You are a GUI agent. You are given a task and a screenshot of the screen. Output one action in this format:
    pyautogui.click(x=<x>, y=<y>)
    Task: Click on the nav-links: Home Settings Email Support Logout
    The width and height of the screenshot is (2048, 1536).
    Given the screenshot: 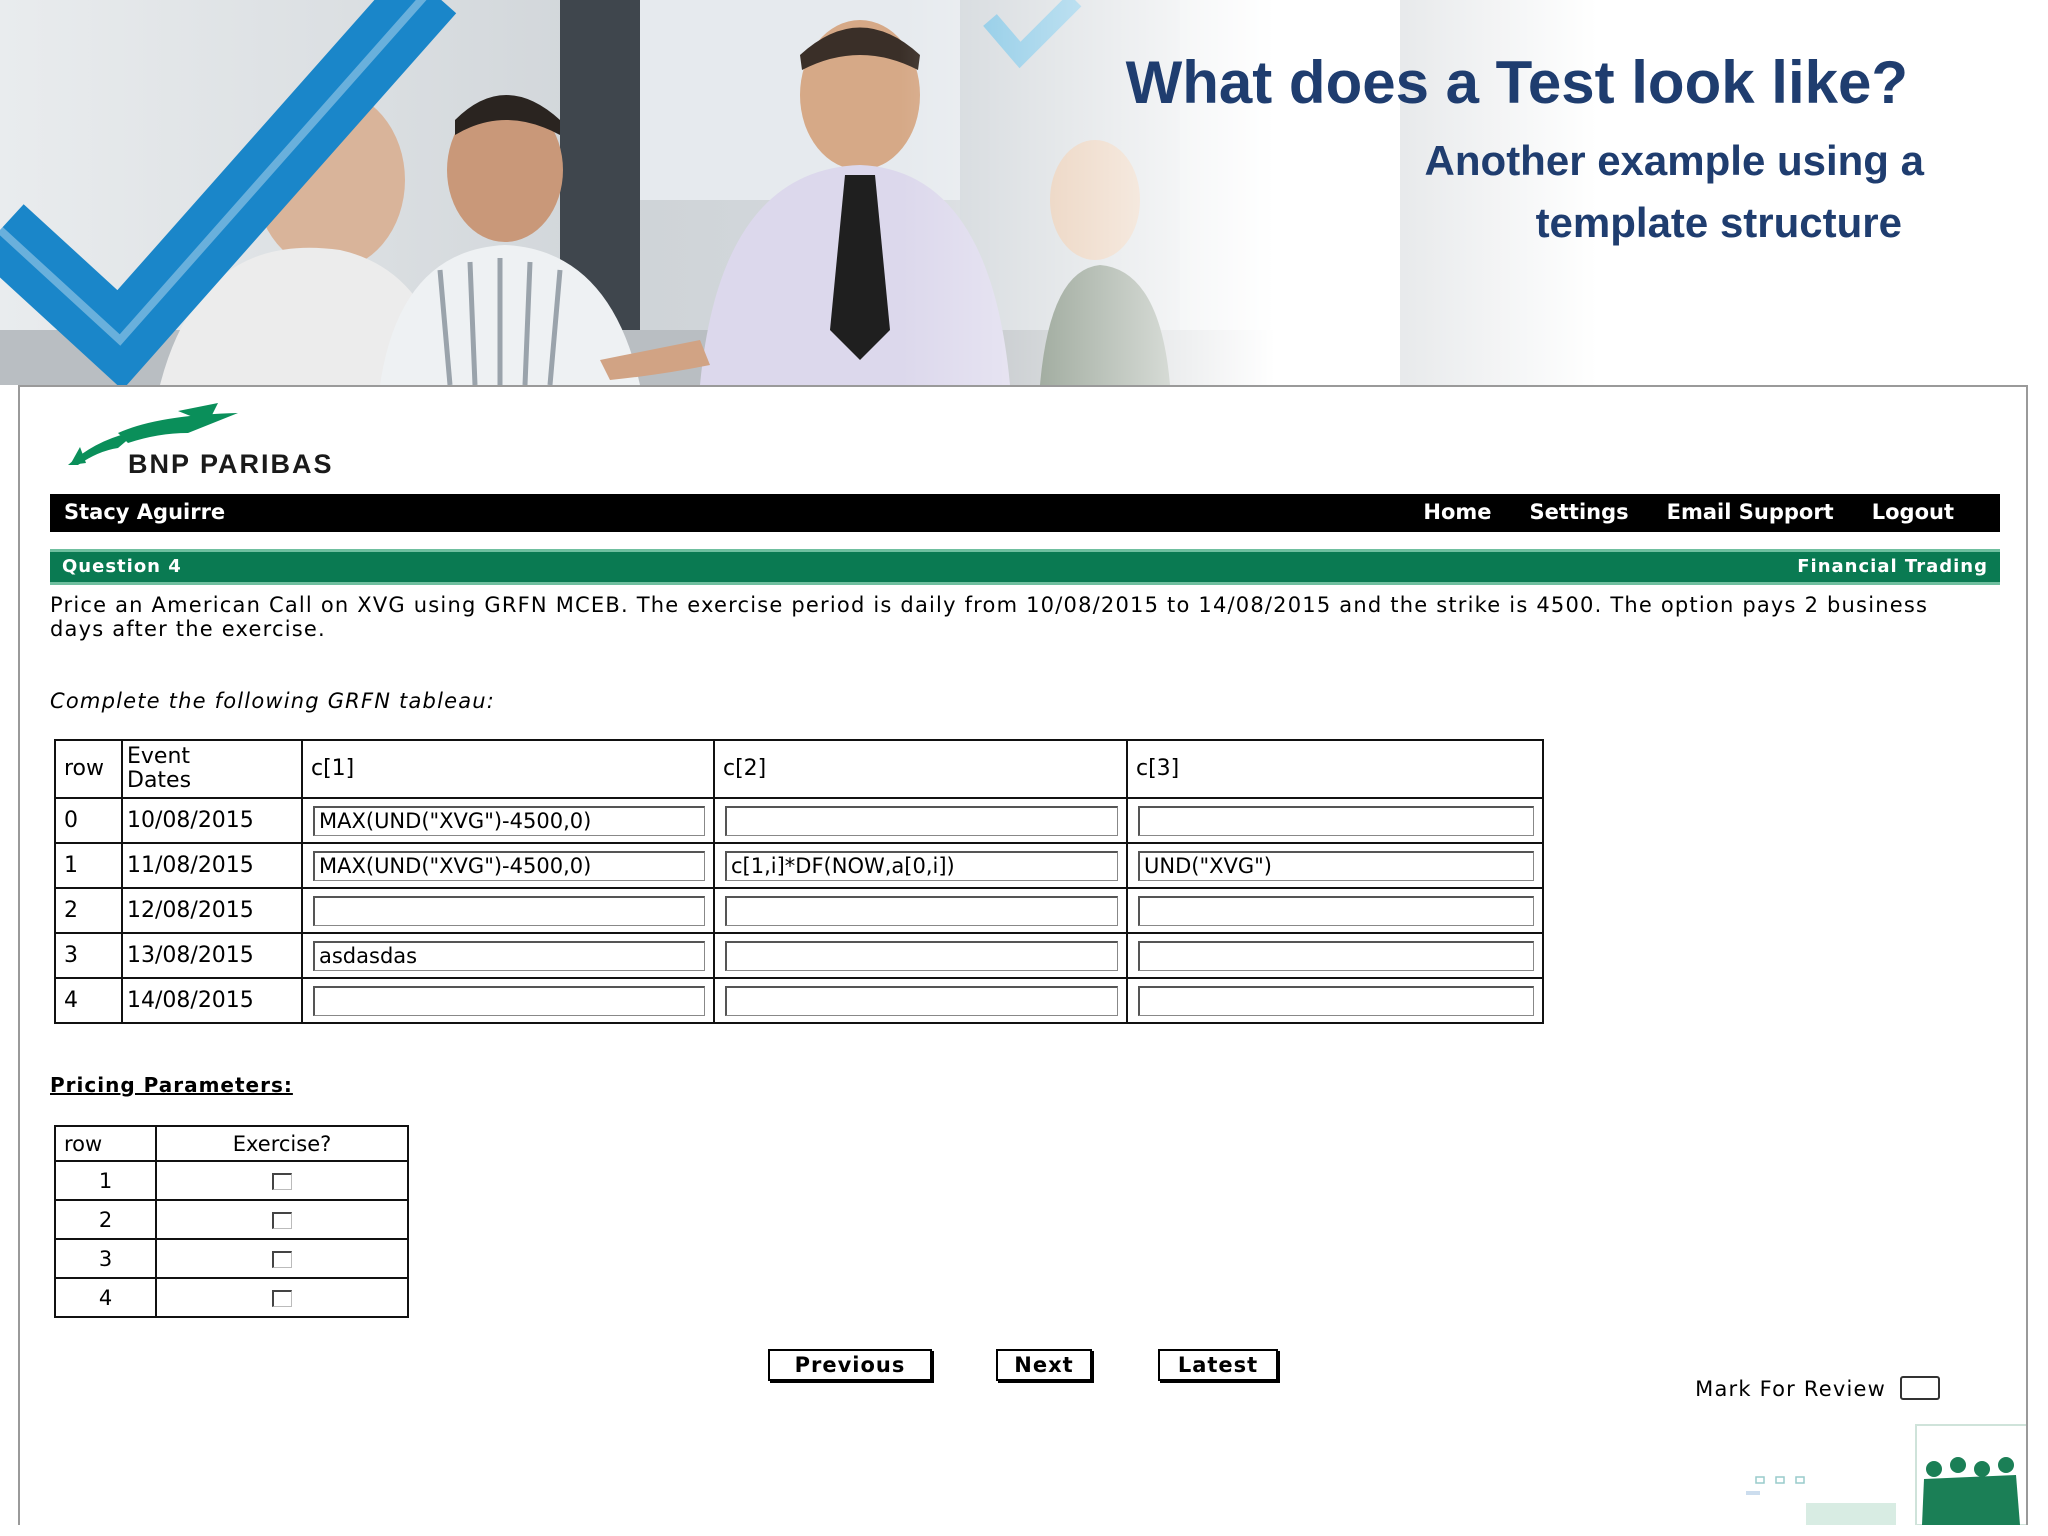 What is the action you would take?
    pyautogui.click(x=1688, y=512)
    